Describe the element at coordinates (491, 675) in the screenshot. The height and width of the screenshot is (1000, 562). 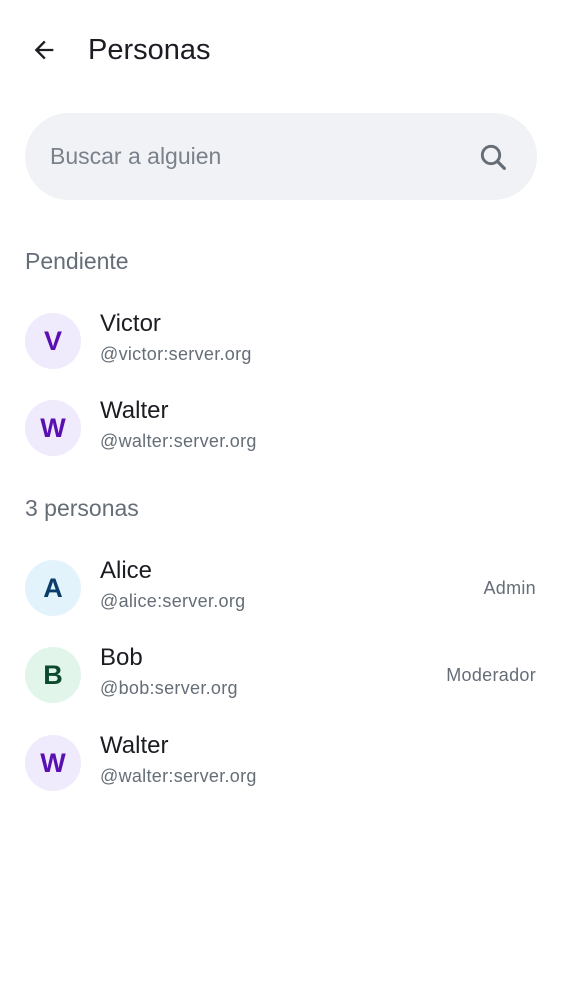
I see `role-badge: Moderador` at that location.